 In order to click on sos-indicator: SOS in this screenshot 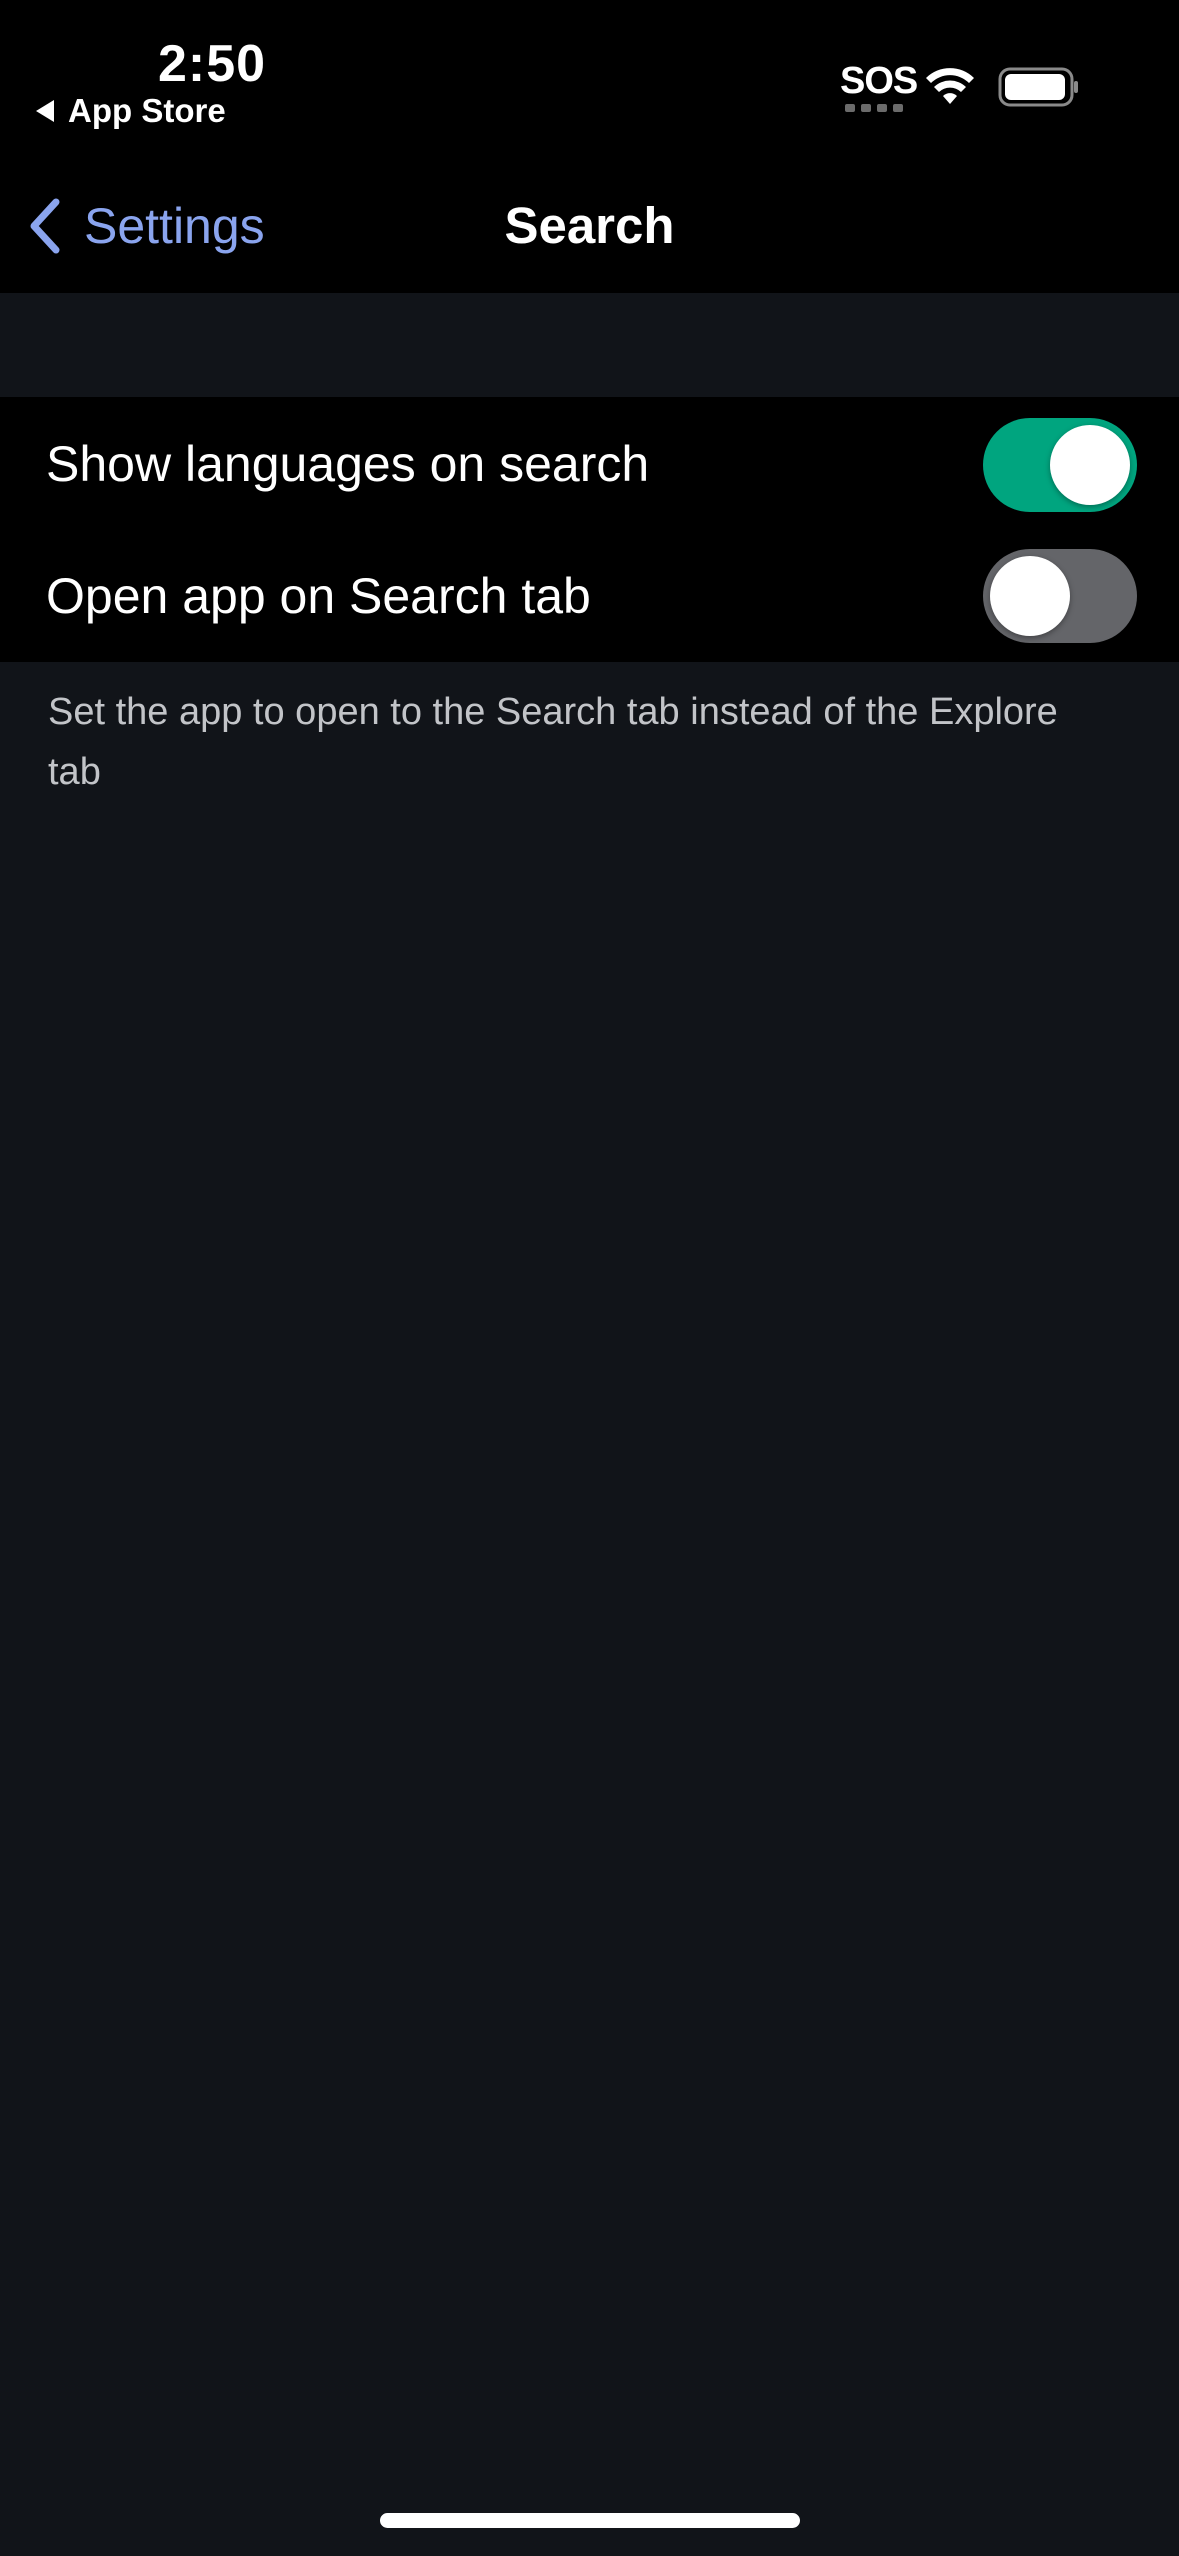, I will do `click(879, 81)`.